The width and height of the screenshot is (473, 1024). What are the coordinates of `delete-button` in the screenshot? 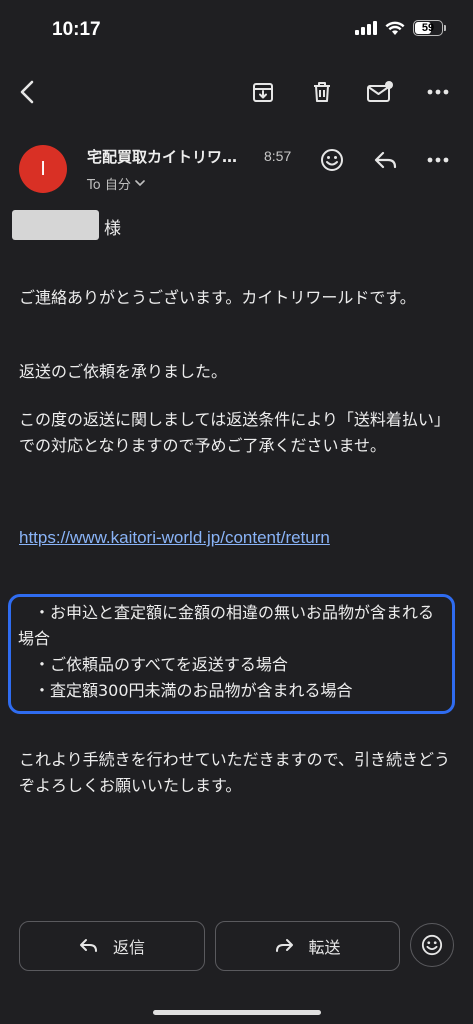 It's located at (322, 92).